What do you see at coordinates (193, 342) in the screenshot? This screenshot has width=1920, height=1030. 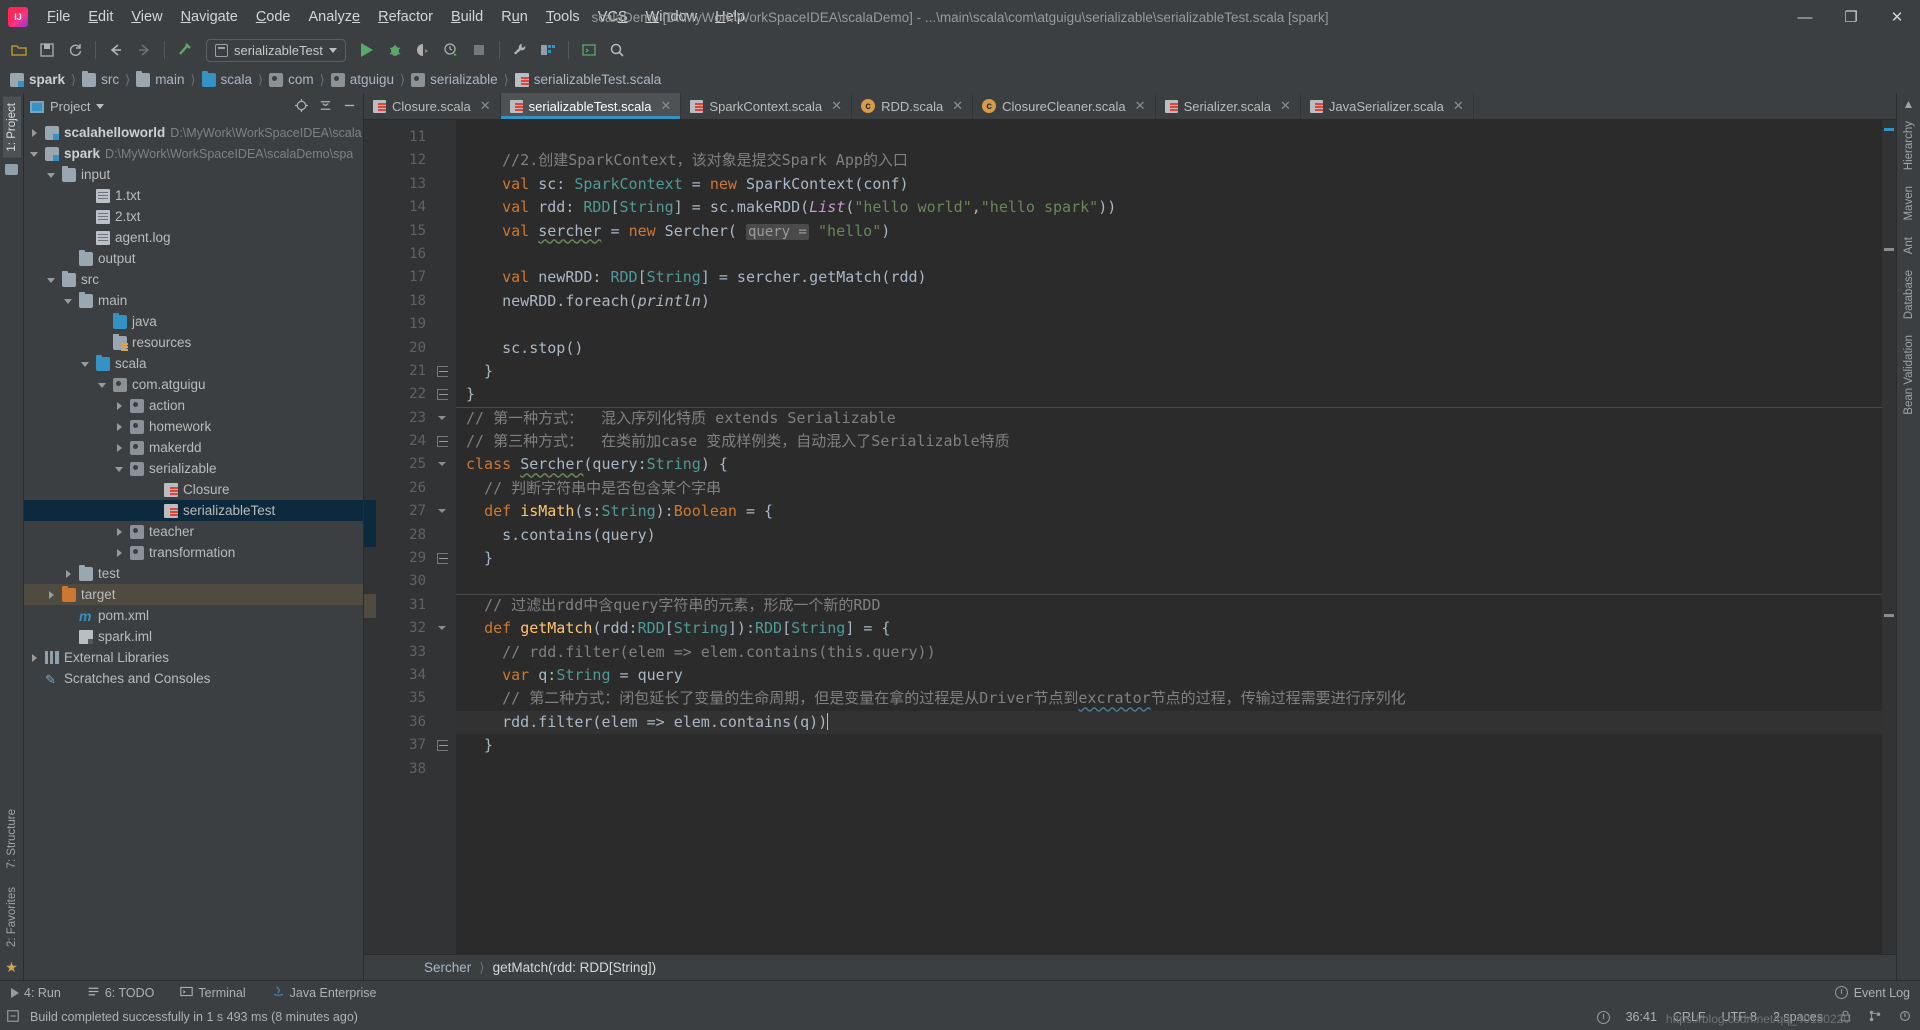 I see `tree-node-resources: resources` at bounding box center [193, 342].